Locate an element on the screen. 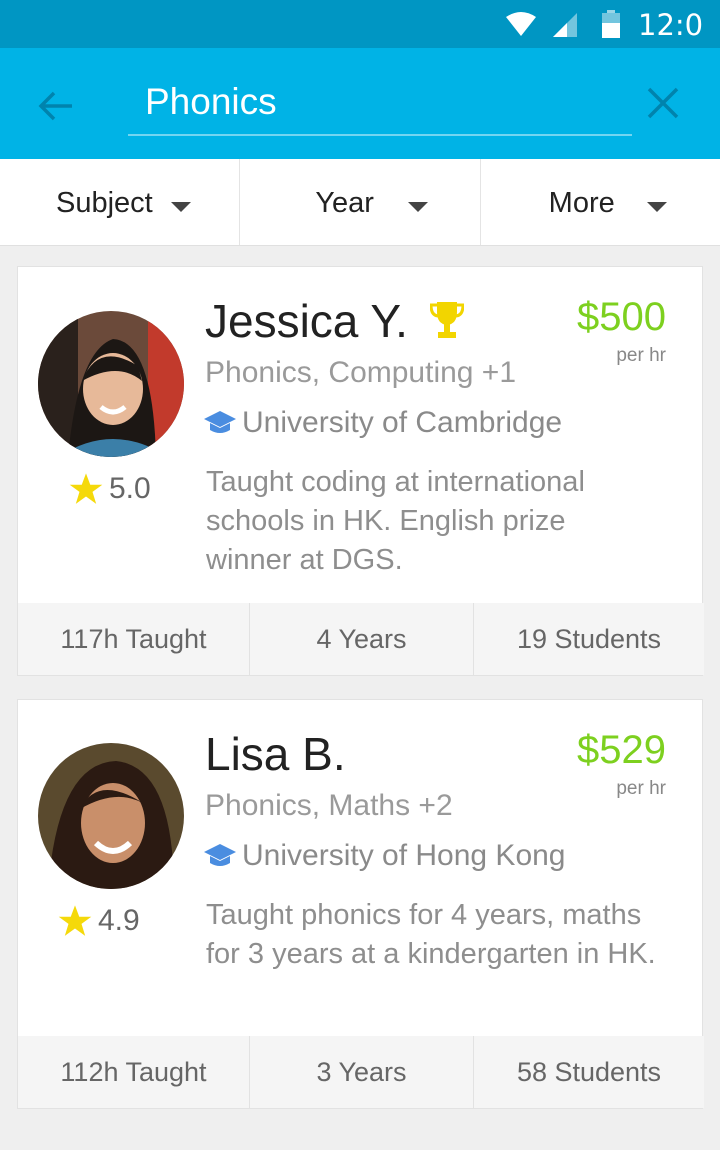 This screenshot has width=720, height=1150. rating: 4.9 is located at coordinates (99, 921).